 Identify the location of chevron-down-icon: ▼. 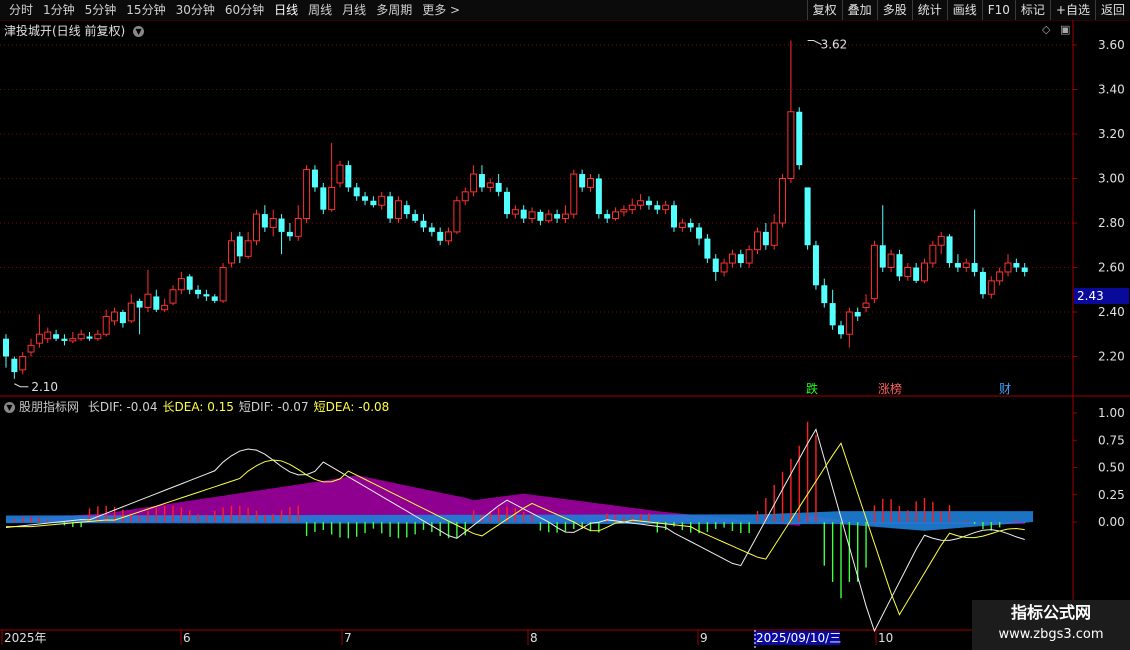
(9, 407).